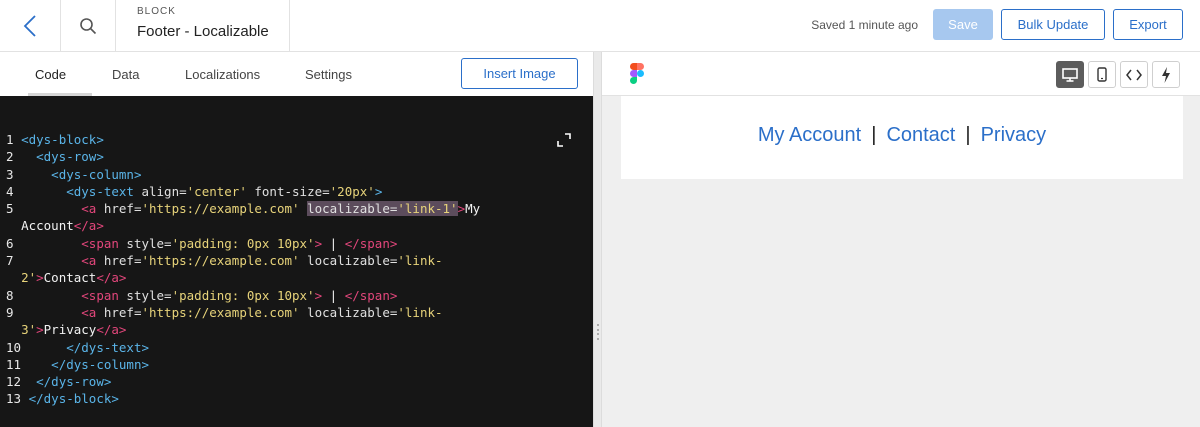  I want to click on line-number: 5, so click(10, 209).